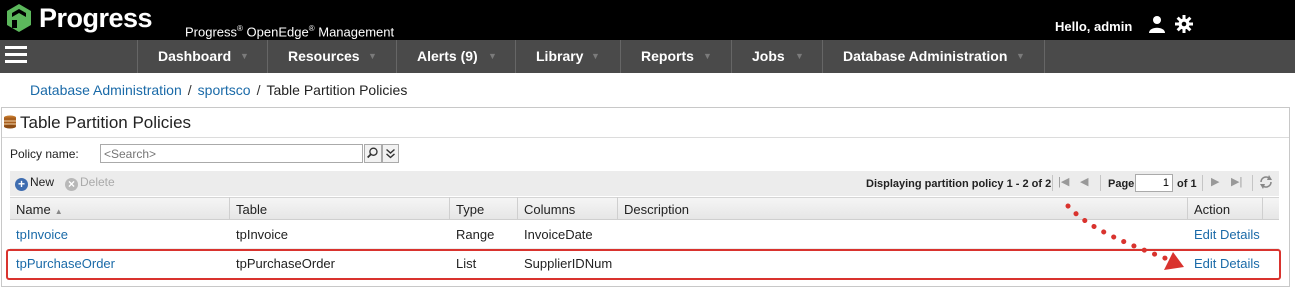 Image resolution: width=1295 pixels, height=297 pixels. I want to click on remove-icon: ×, so click(71, 184).